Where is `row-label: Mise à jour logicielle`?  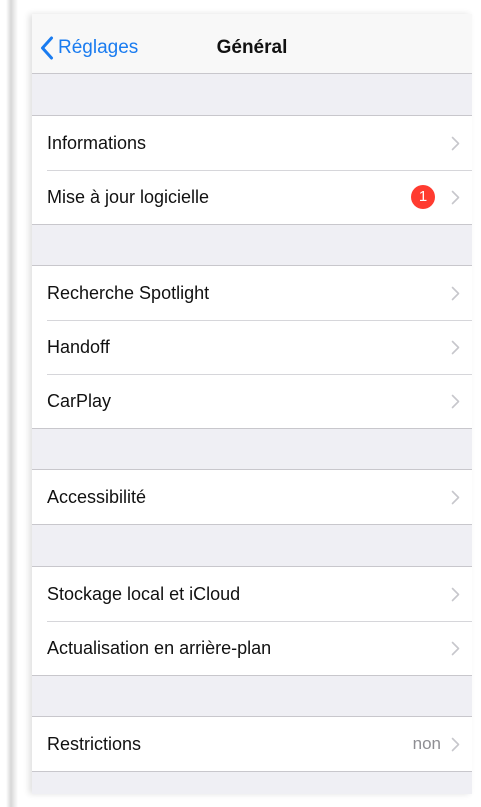
row-label: Mise à jour logicielle is located at coordinates (128, 196).